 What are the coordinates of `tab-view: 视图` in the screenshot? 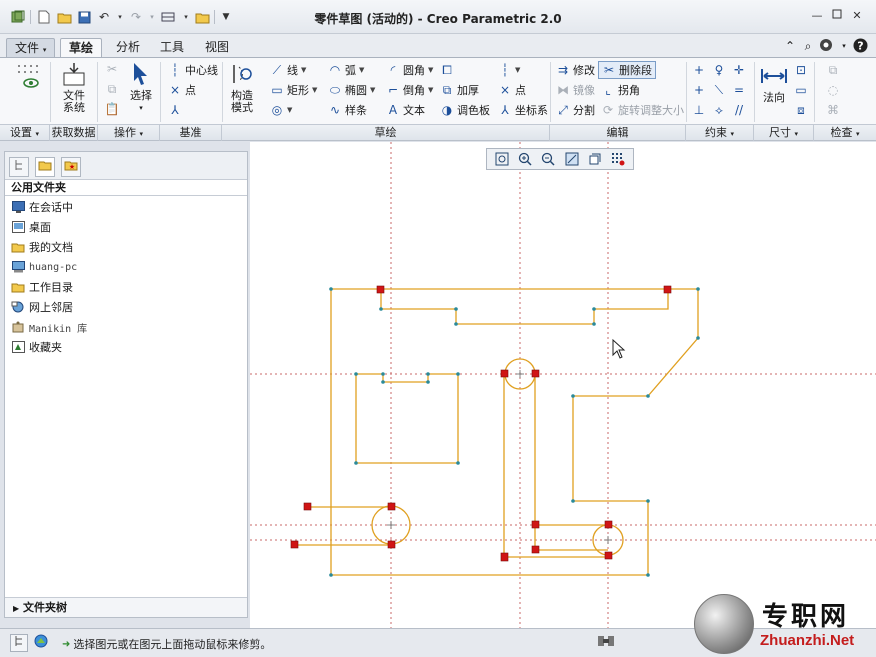 It's located at (217, 48).